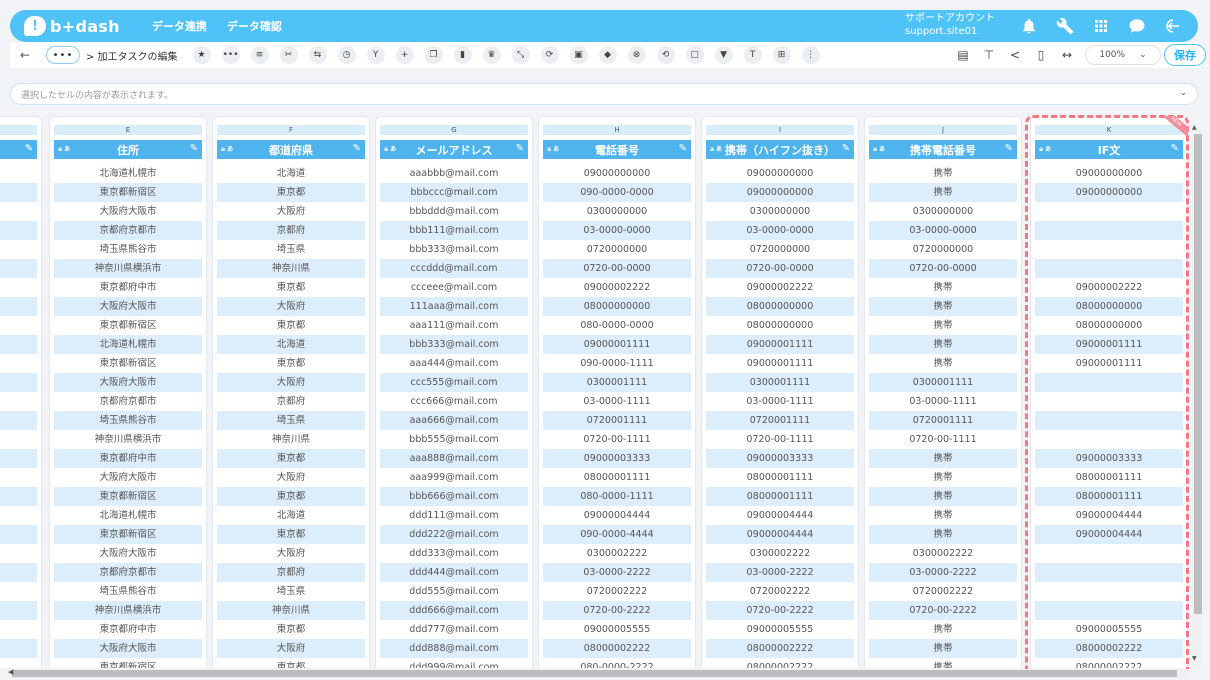 The image size is (1210, 680). Describe the element at coordinates (753, 55) in the screenshot. I see `text-icon: T` at that location.